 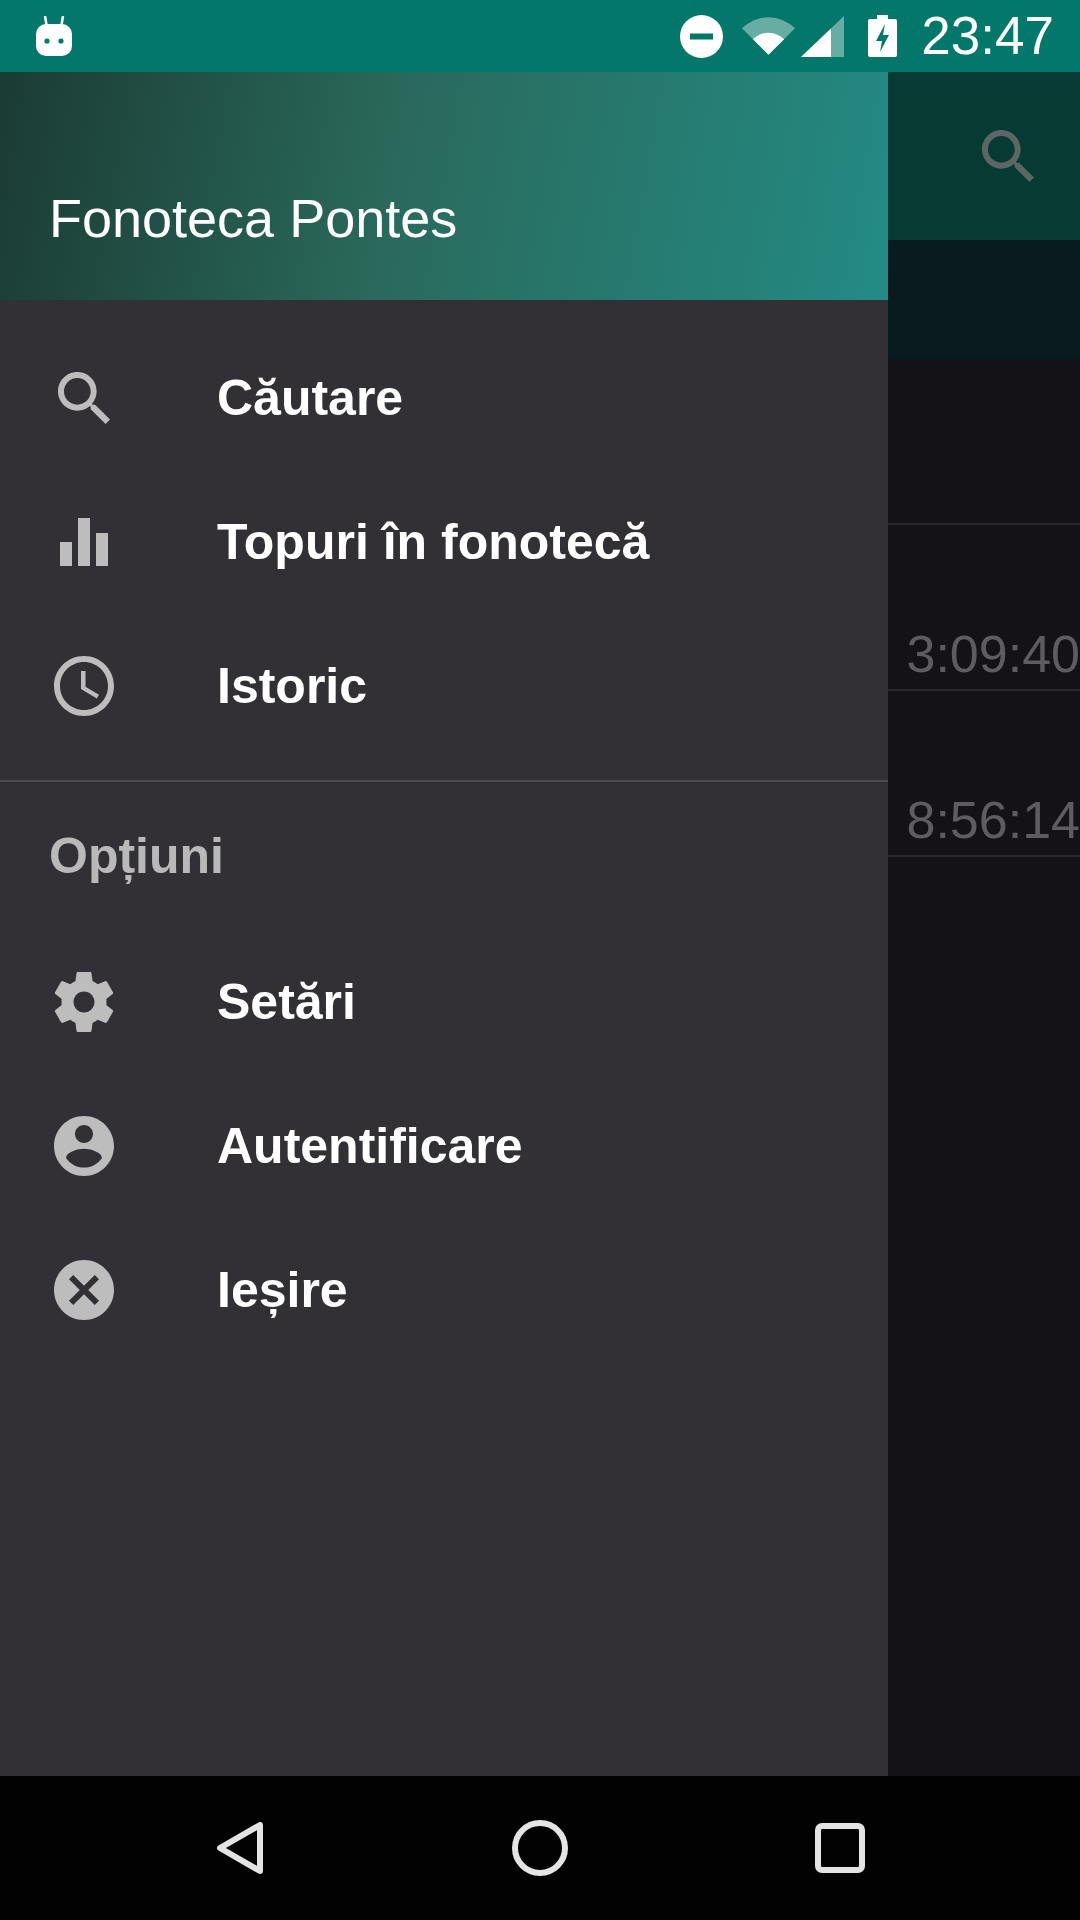 I want to click on signal-icon, so click(x=823, y=36).